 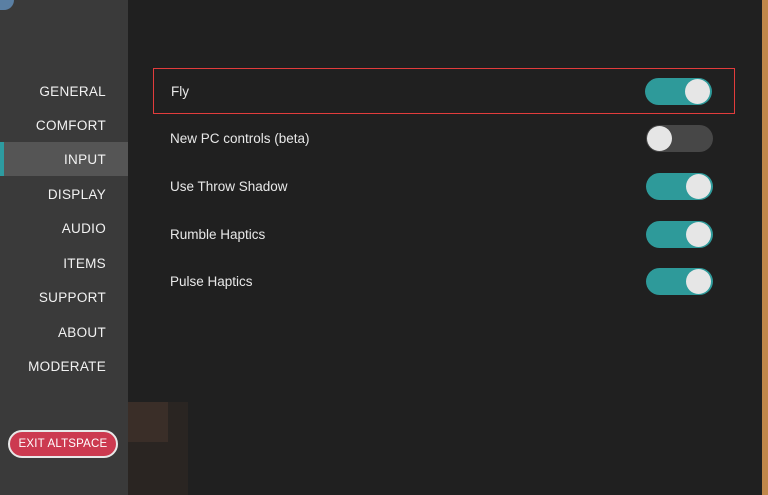 I want to click on sidebar-item-label: AUDIO, so click(x=83, y=228).